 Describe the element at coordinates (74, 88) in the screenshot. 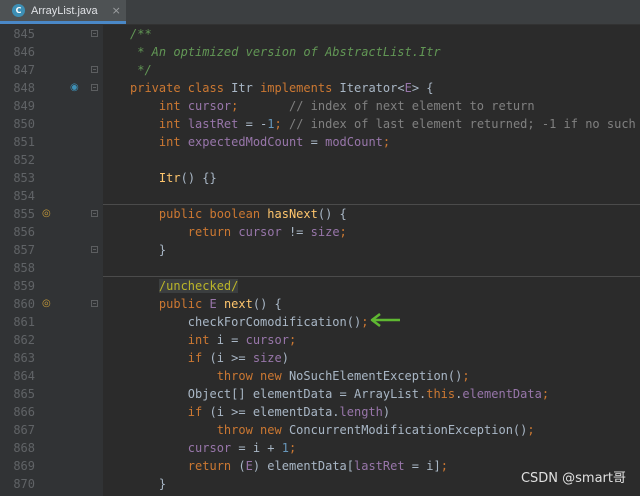

I see `implementation-icon: ◉` at that location.